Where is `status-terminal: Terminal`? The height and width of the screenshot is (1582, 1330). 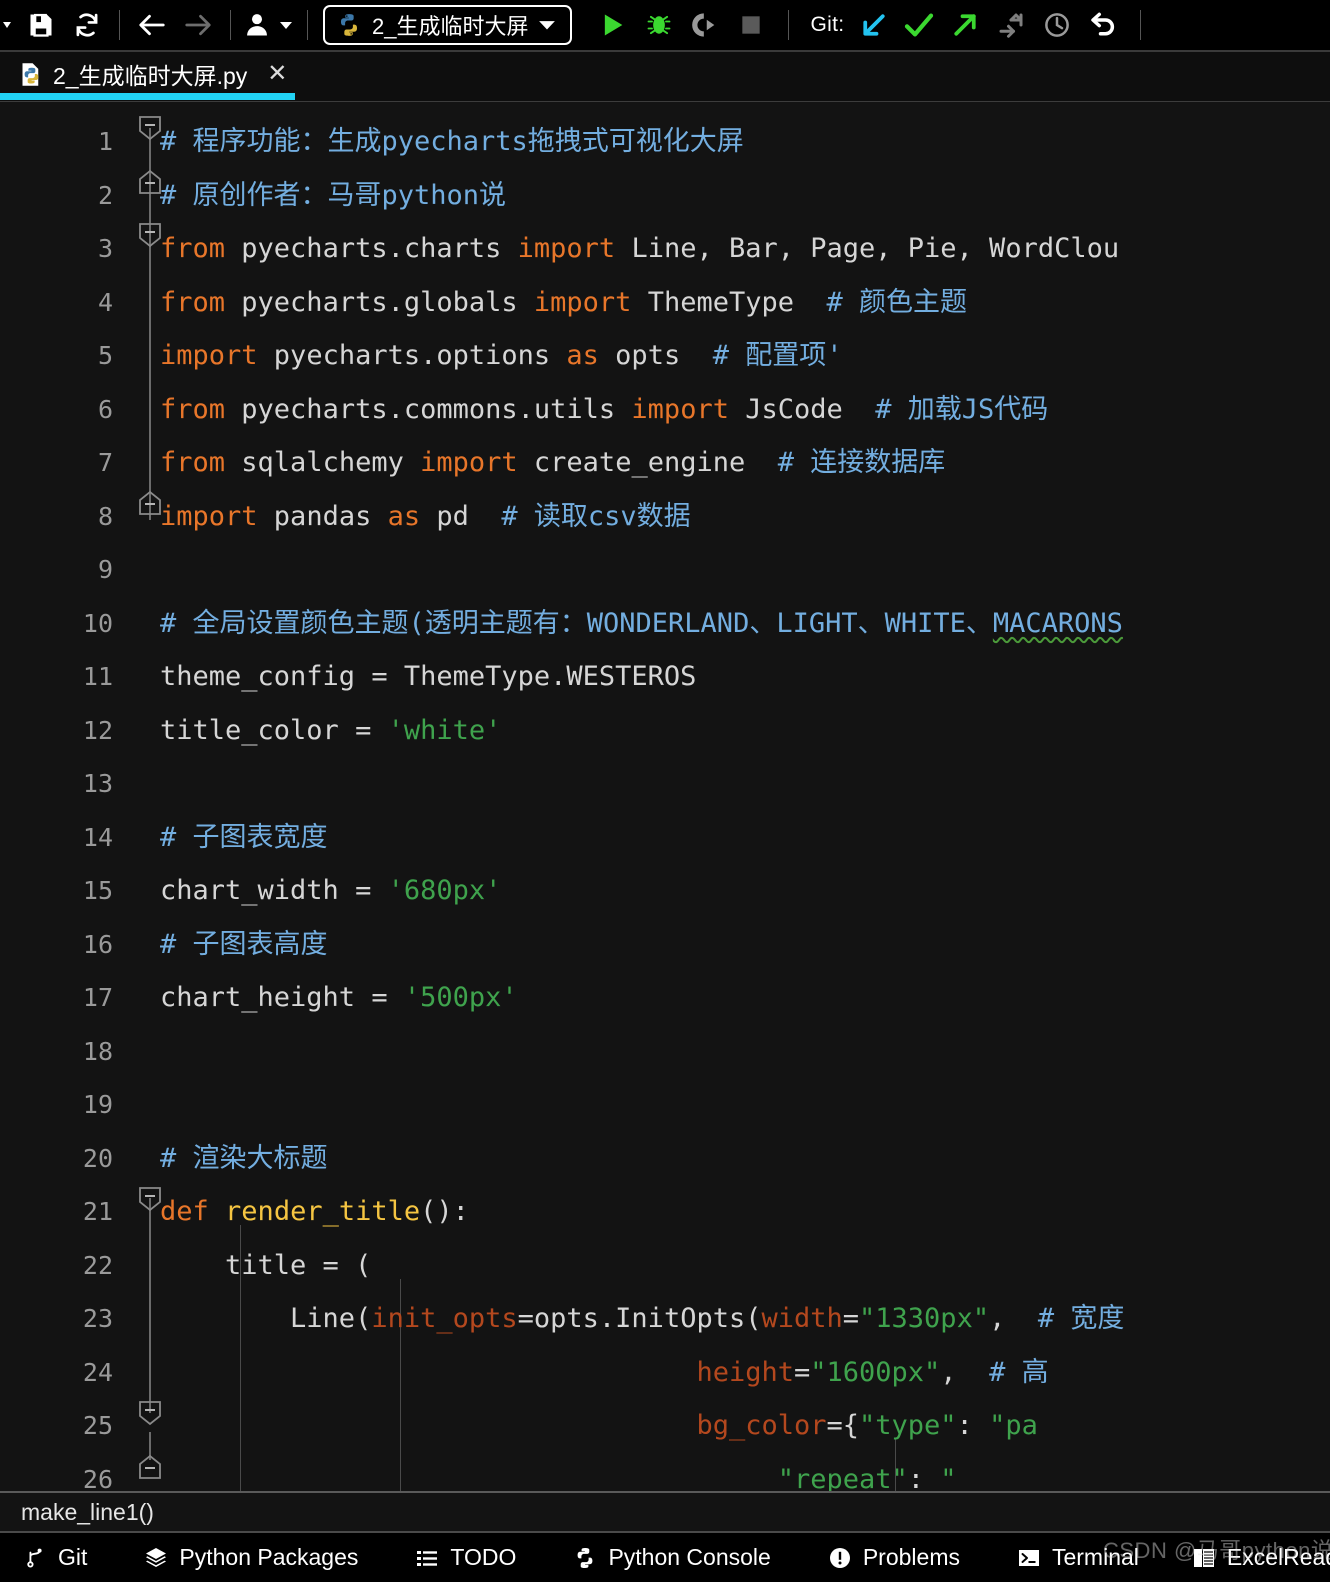
status-terminal: Terminal is located at coordinates (1077, 1557).